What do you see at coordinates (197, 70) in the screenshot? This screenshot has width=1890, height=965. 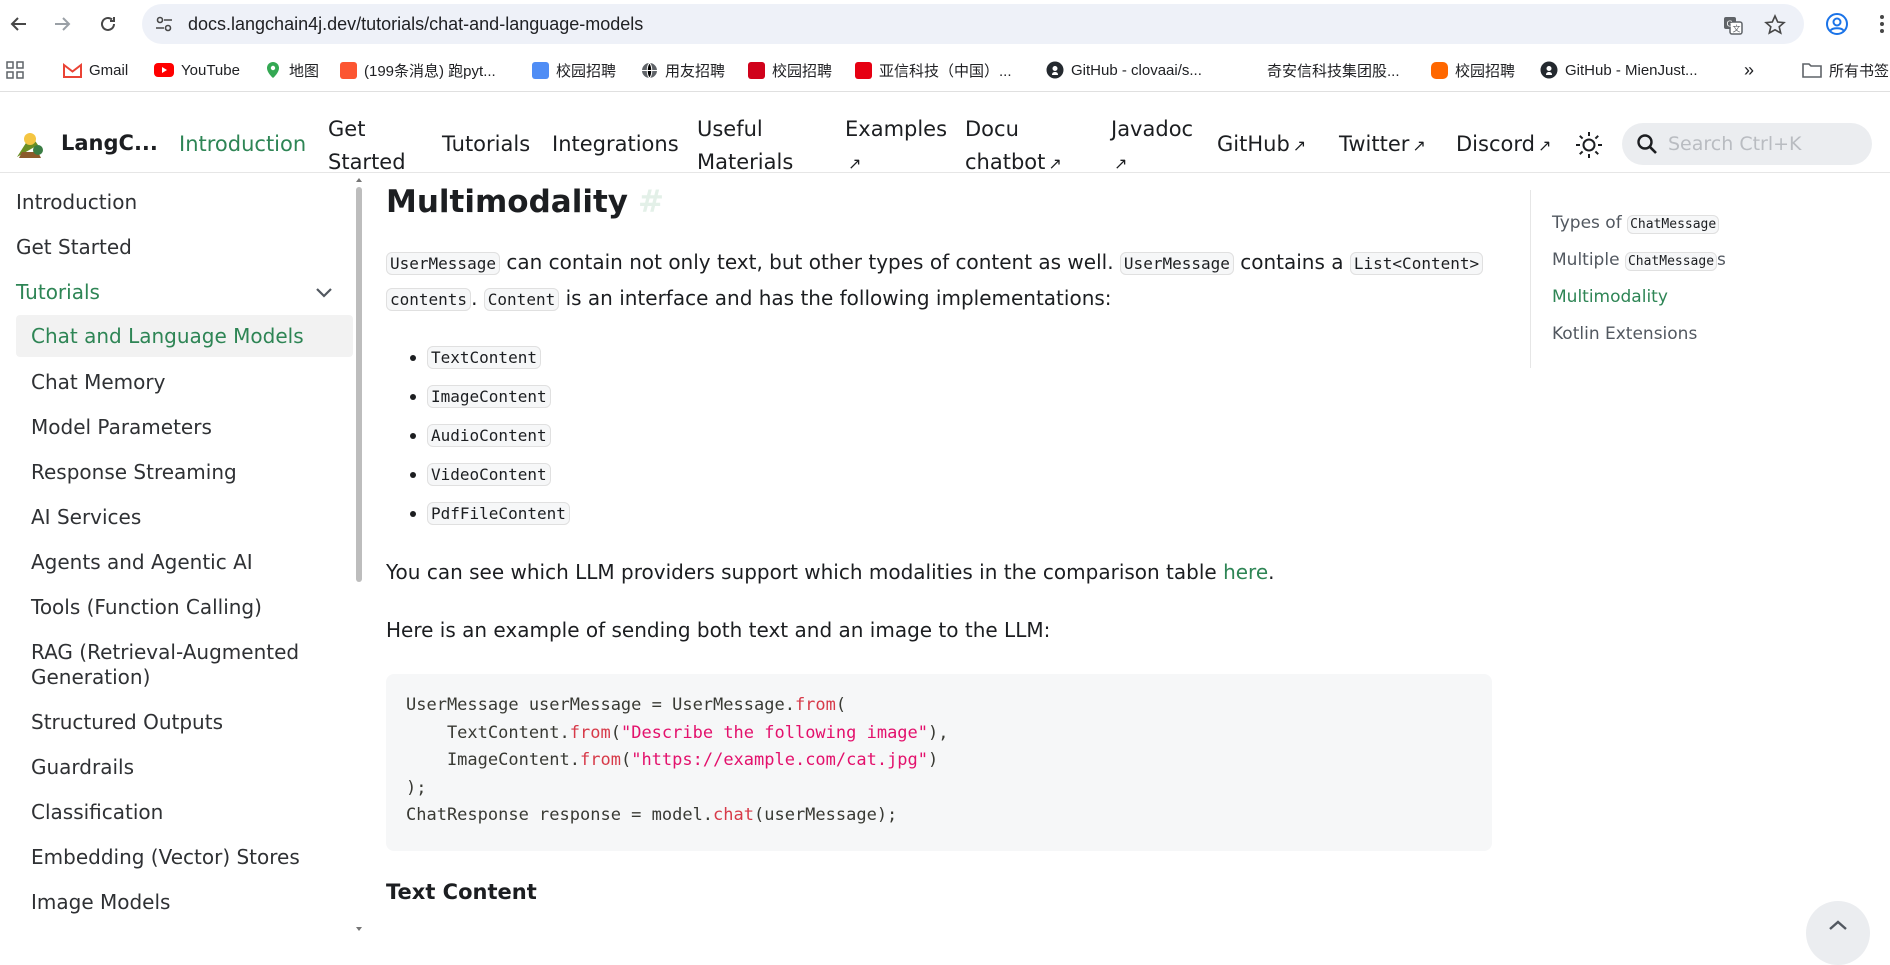 I see `bookmark-item: YouTube` at bounding box center [197, 70].